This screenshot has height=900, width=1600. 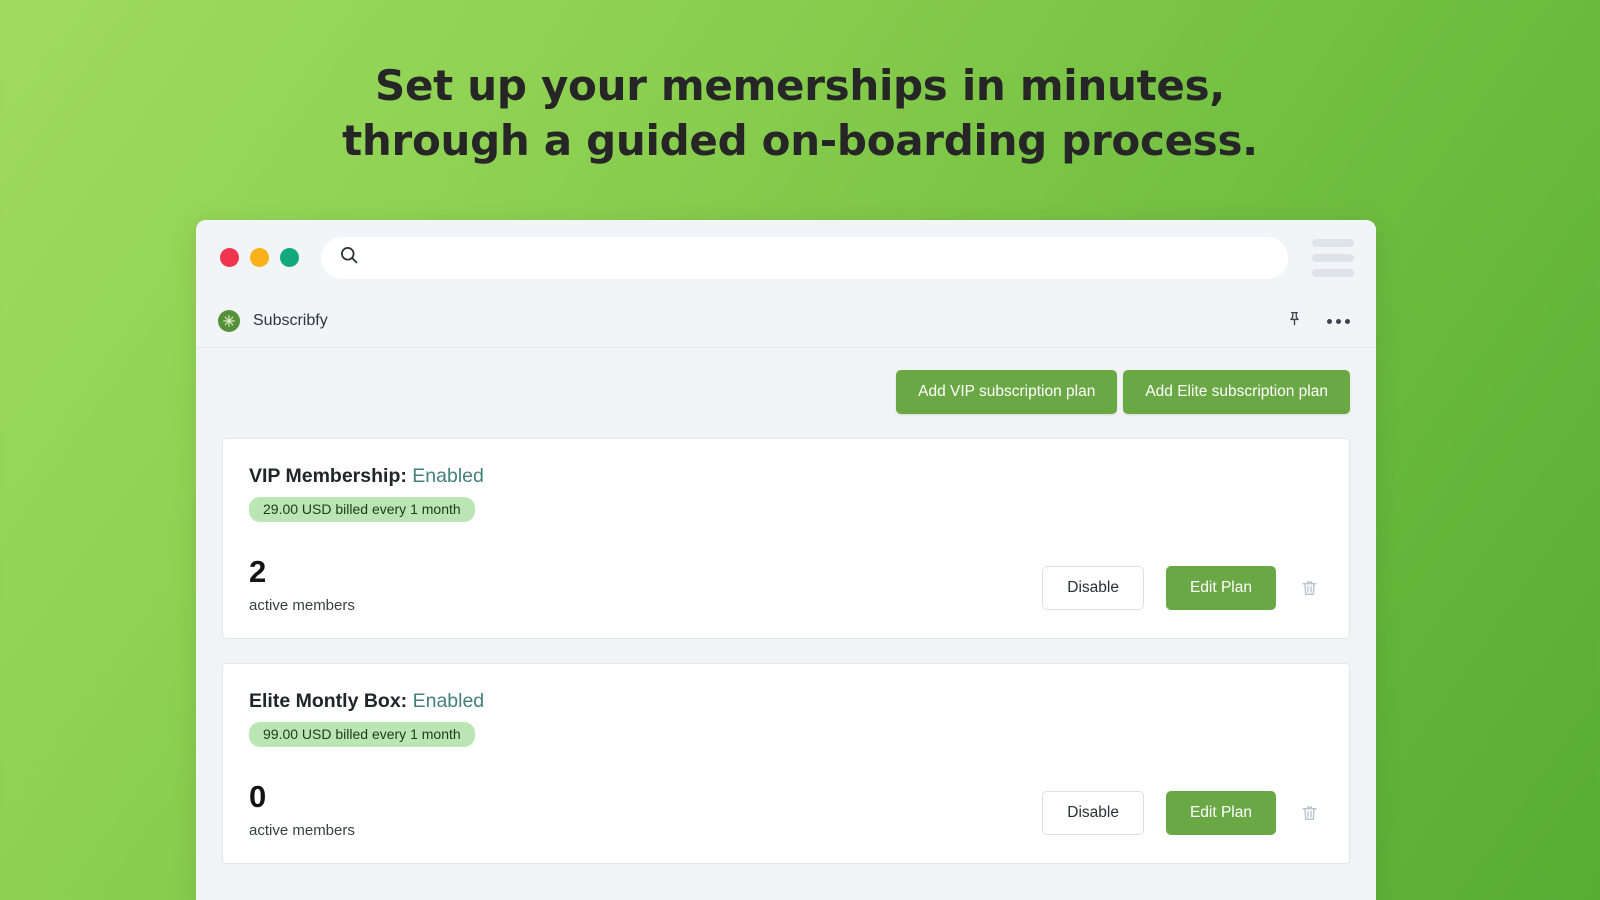 What do you see at coordinates (786, 321) in the screenshot?
I see `extension-header: Subscribfy` at bounding box center [786, 321].